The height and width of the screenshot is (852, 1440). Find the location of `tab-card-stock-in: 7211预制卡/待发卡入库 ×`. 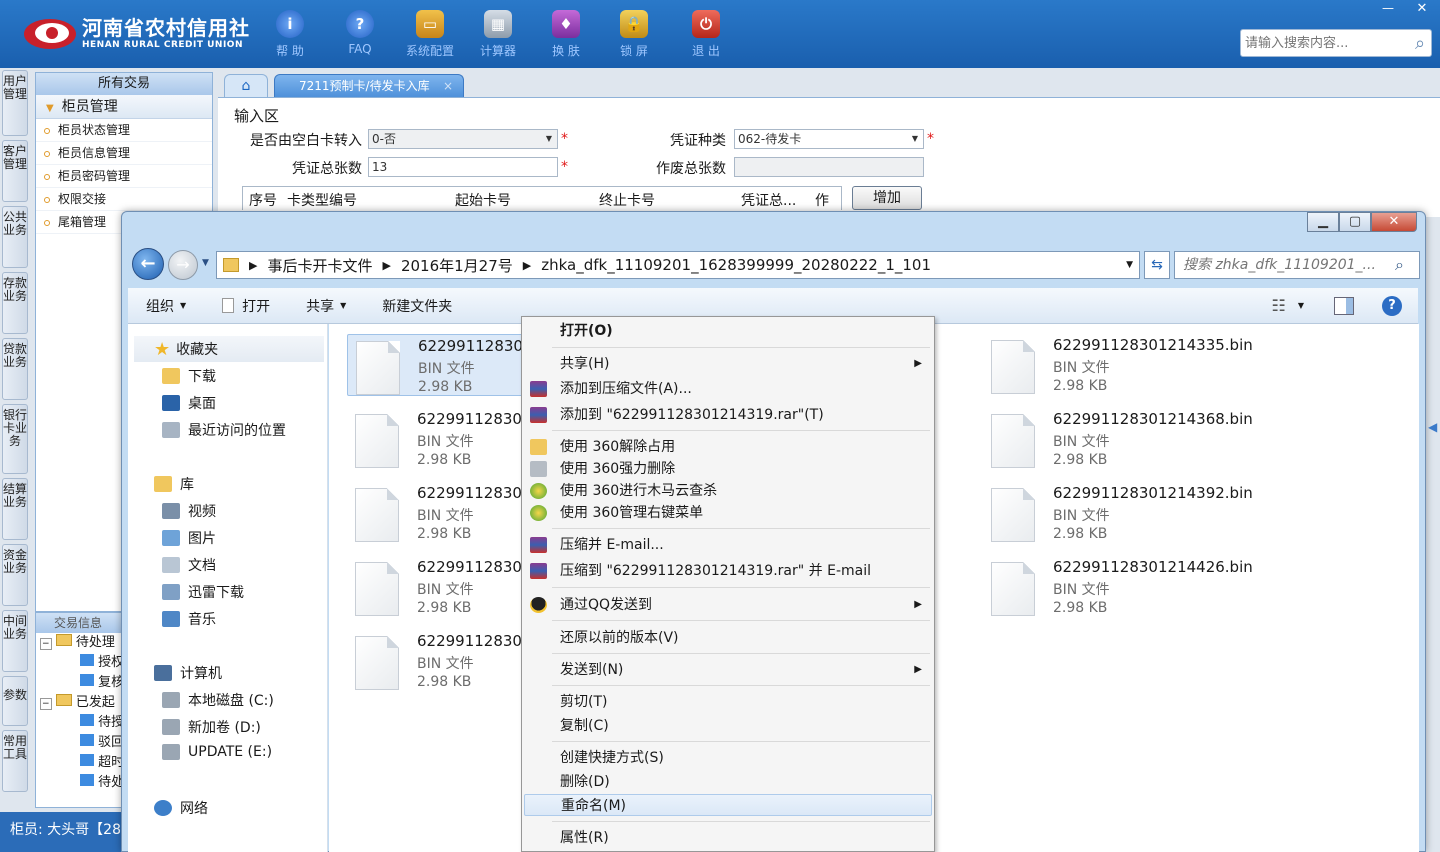

tab-card-stock-in: 7211预制卡/待发卡入库 × is located at coordinates (369, 86).